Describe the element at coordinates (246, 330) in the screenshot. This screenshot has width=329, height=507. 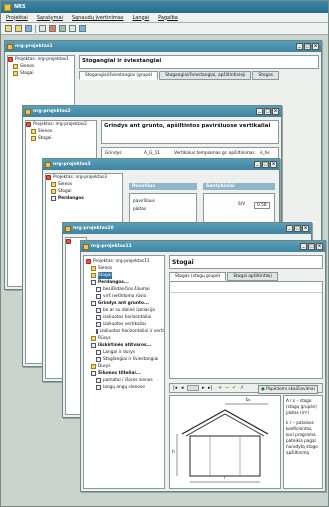
I see `stogai-grid` at that location.